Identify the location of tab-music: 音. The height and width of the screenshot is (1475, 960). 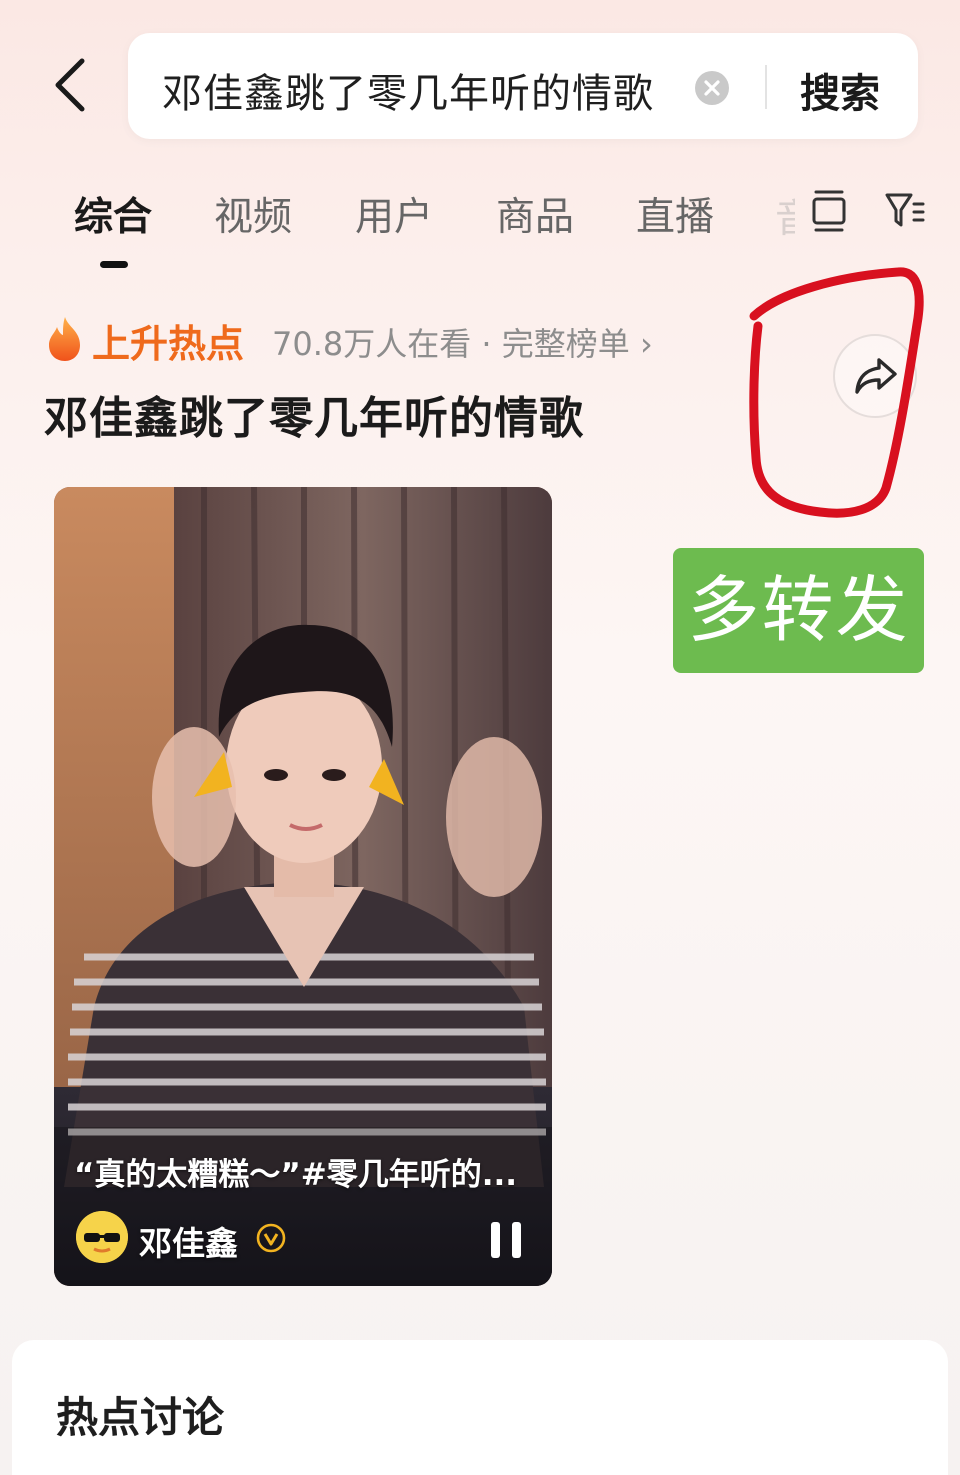
(785, 216).